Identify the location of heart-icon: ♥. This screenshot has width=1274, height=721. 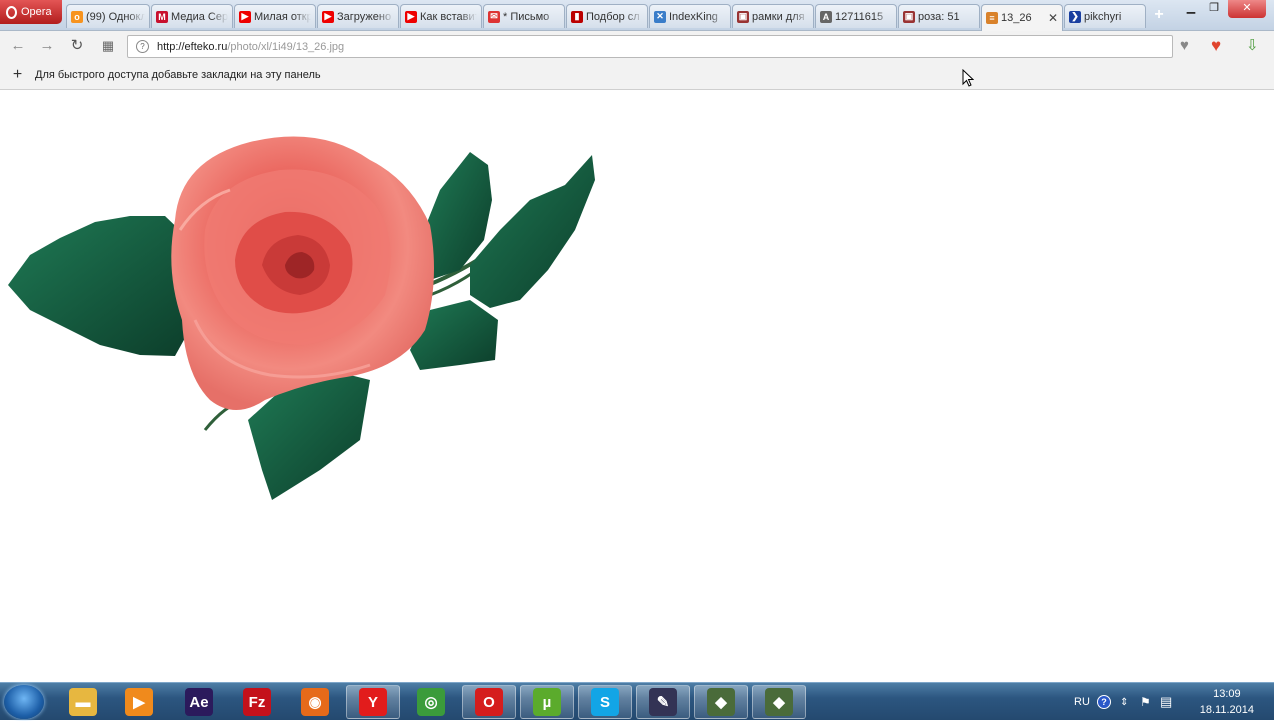
(1184, 45).